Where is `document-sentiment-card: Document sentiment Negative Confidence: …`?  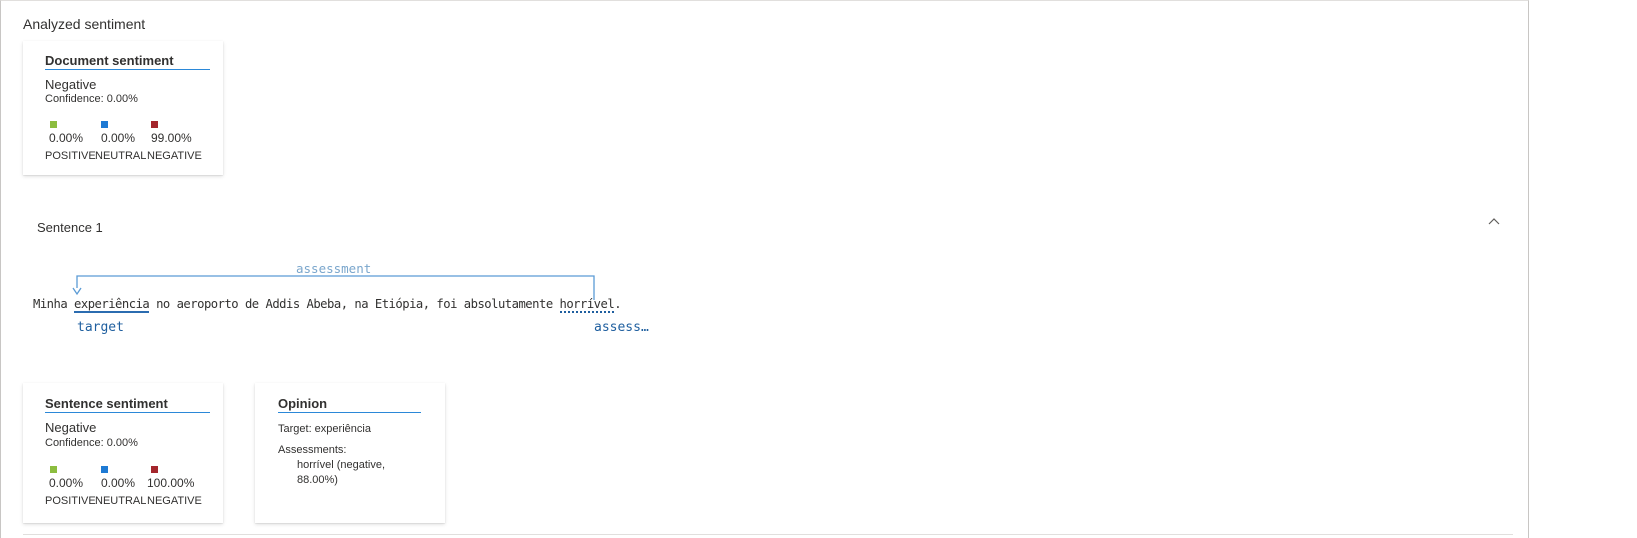 document-sentiment-card: Document sentiment Negative Confidence: … is located at coordinates (123, 108).